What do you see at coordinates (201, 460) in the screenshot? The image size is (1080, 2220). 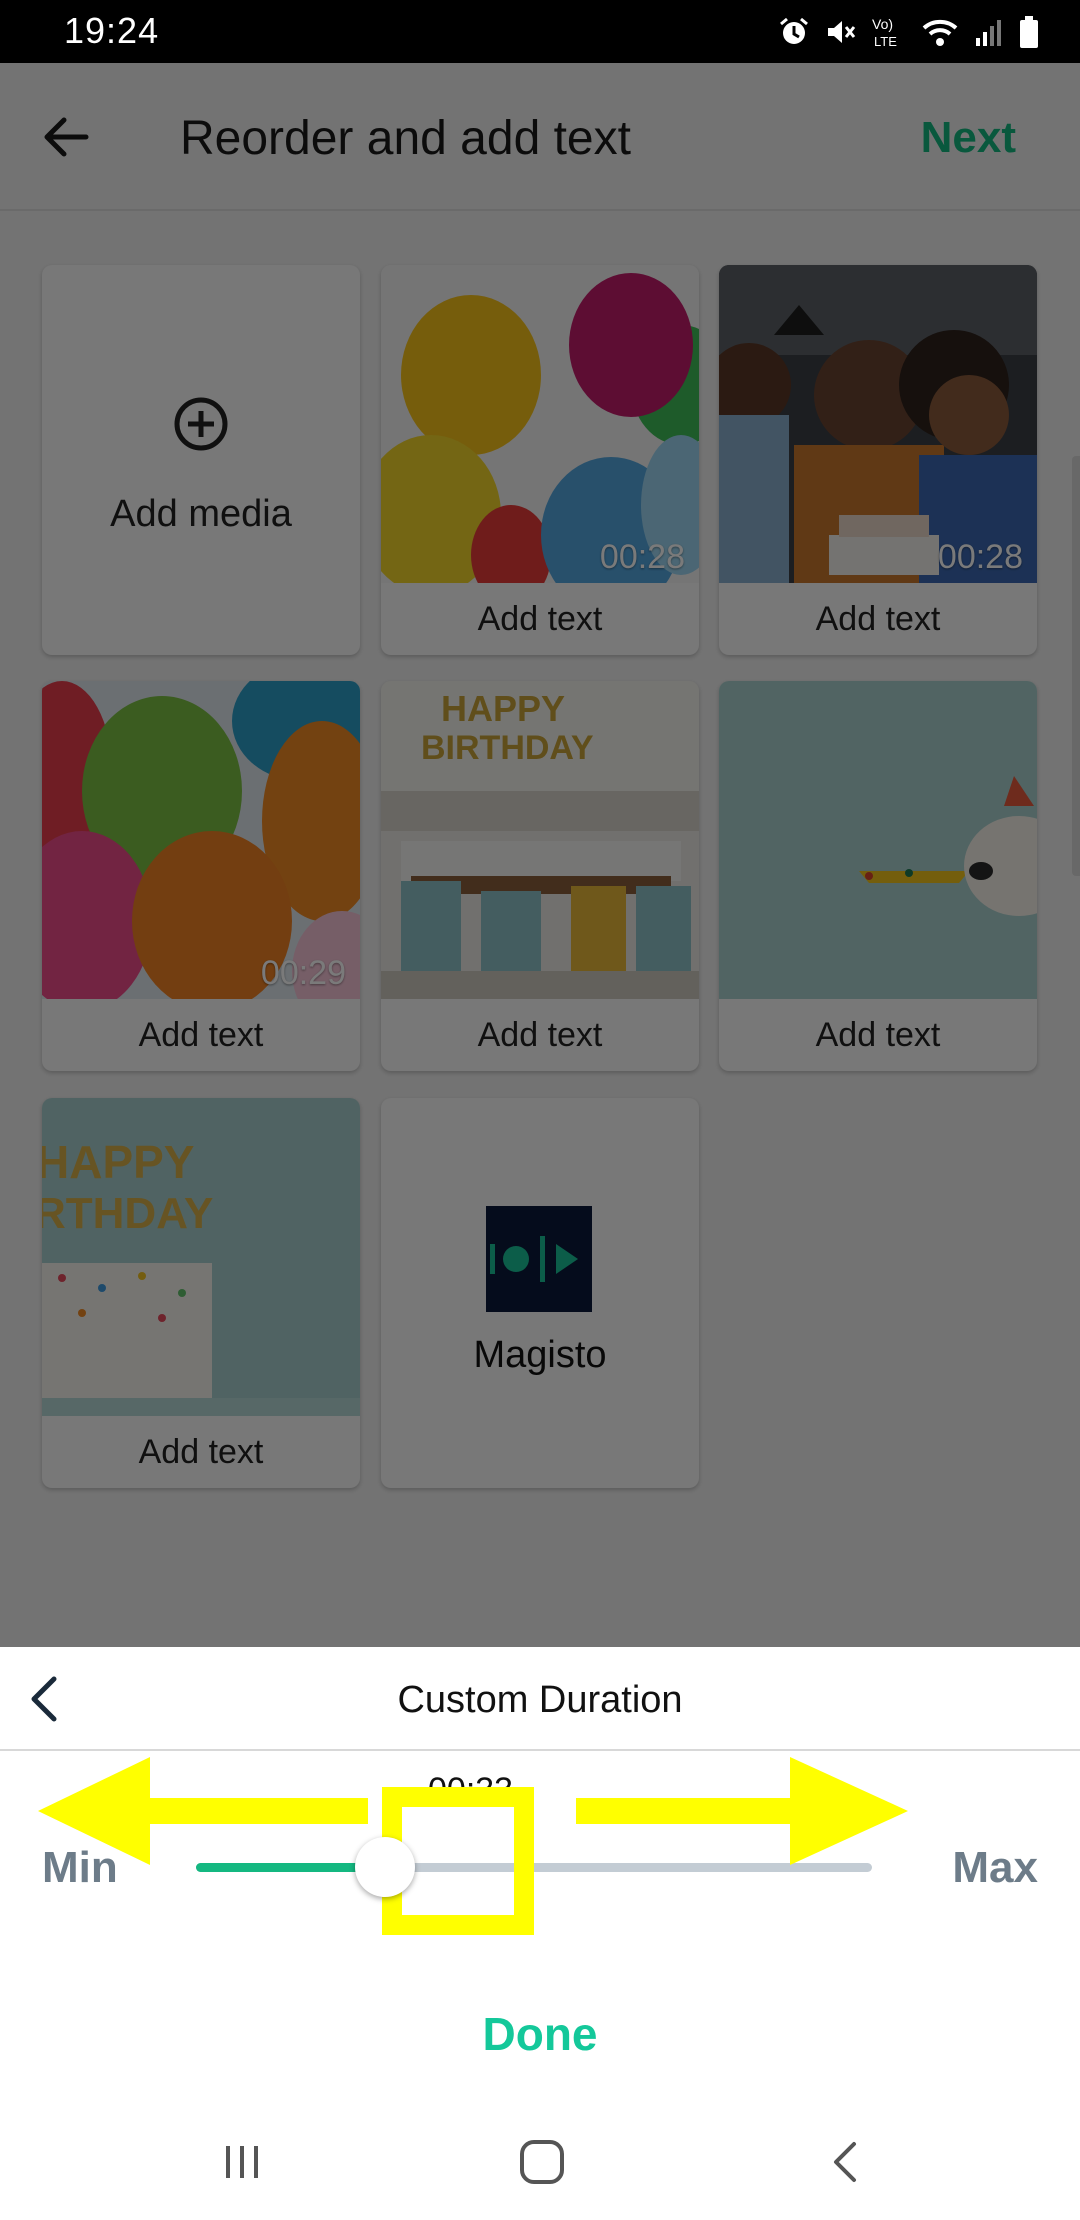 I see `add-media-tile: Add media` at bounding box center [201, 460].